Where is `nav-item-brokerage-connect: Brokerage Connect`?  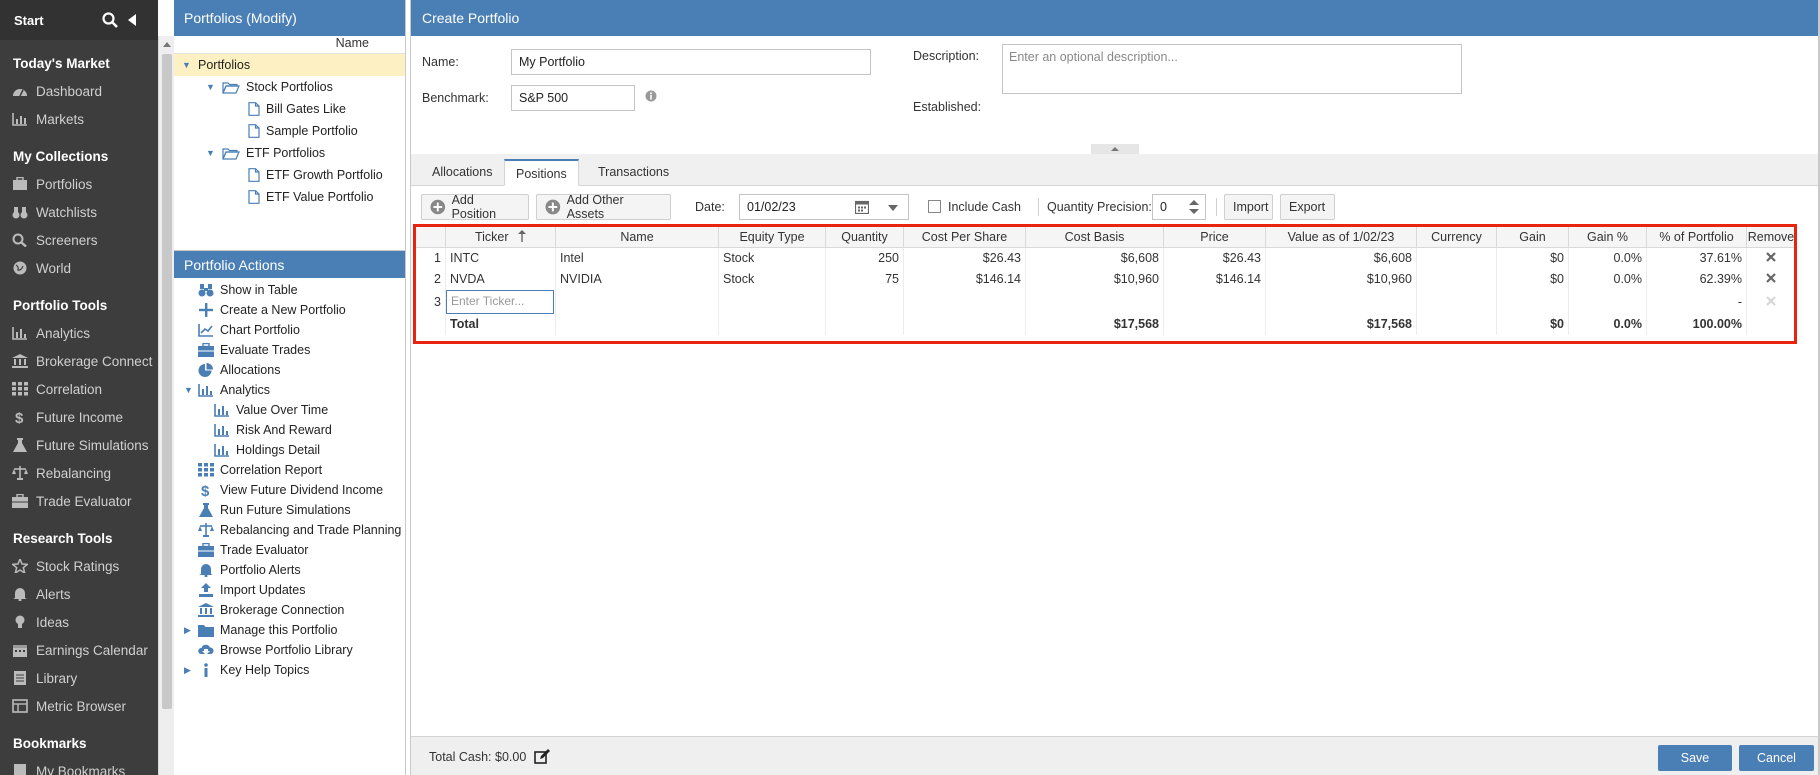
nav-item-brokerage-connect: Brokerage Connect is located at coordinates (79, 361).